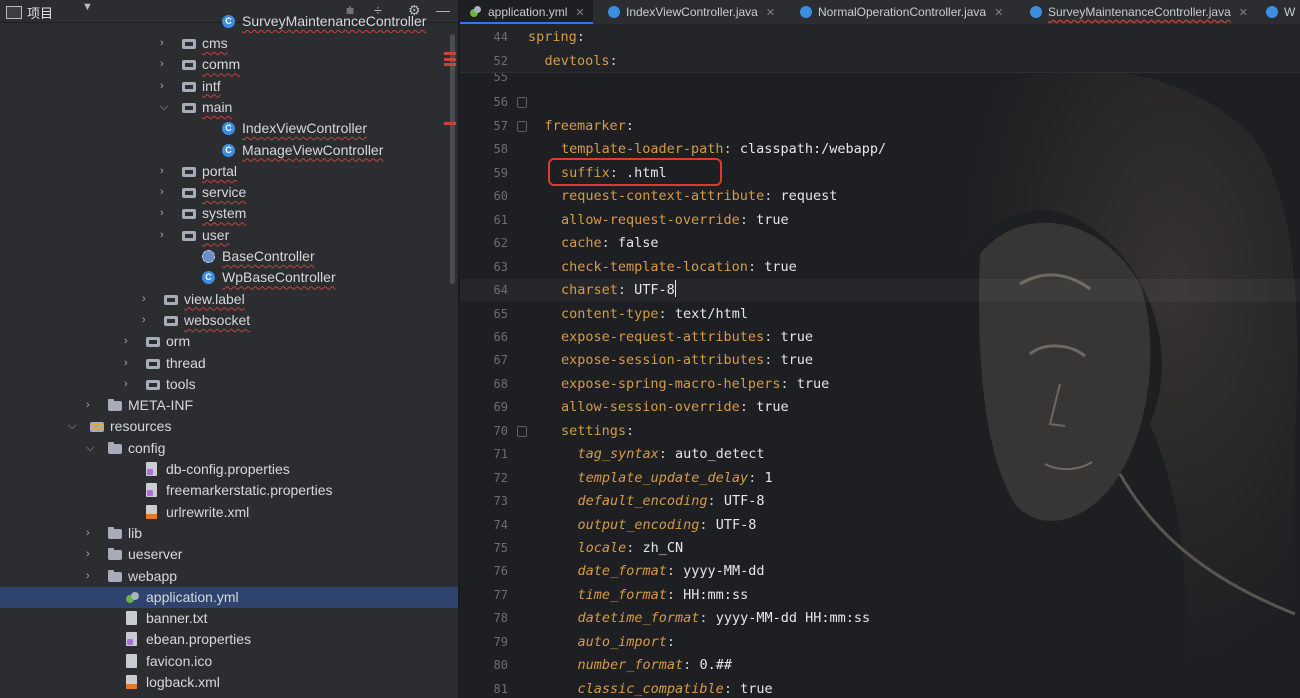 The image size is (1300, 698). Describe the element at coordinates (635, 172) in the screenshot. I see `highlight-box` at that location.